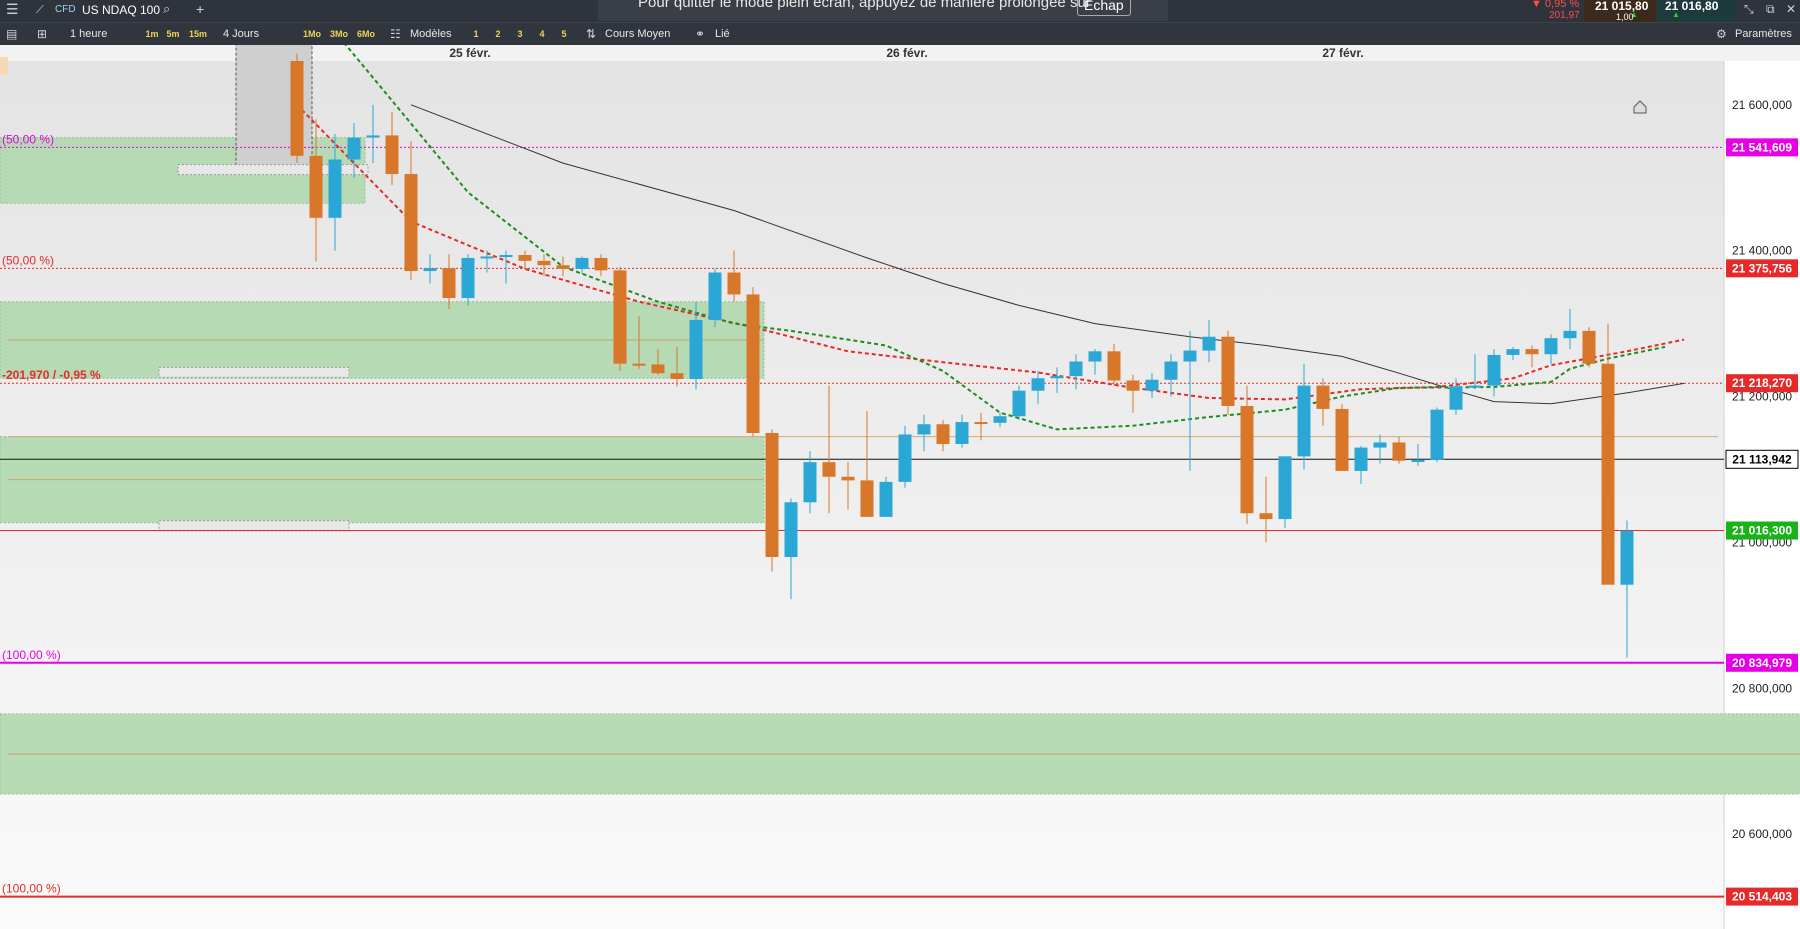 The width and height of the screenshot is (1800, 929). Describe the element at coordinates (1762, 495) in the screenshot. I see `price-axis-background` at that location.